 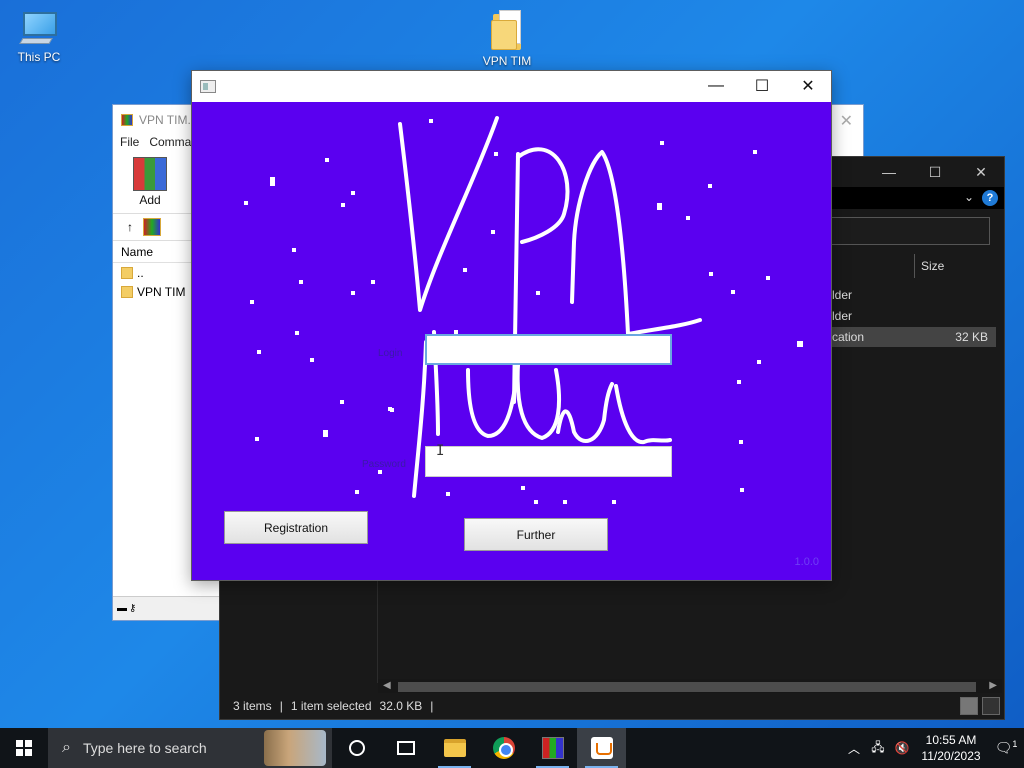 What do you see at coordinates (1015, 744) in the screenshot?
I see `notification-count: 1` at bounding box center [1015, 744].